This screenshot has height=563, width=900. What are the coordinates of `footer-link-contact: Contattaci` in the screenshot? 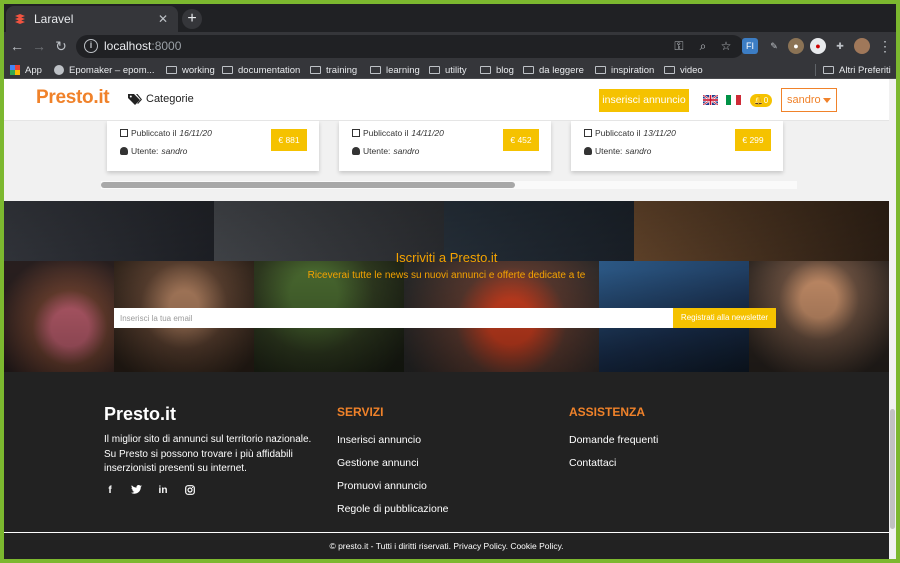 It's located at (592, 463).